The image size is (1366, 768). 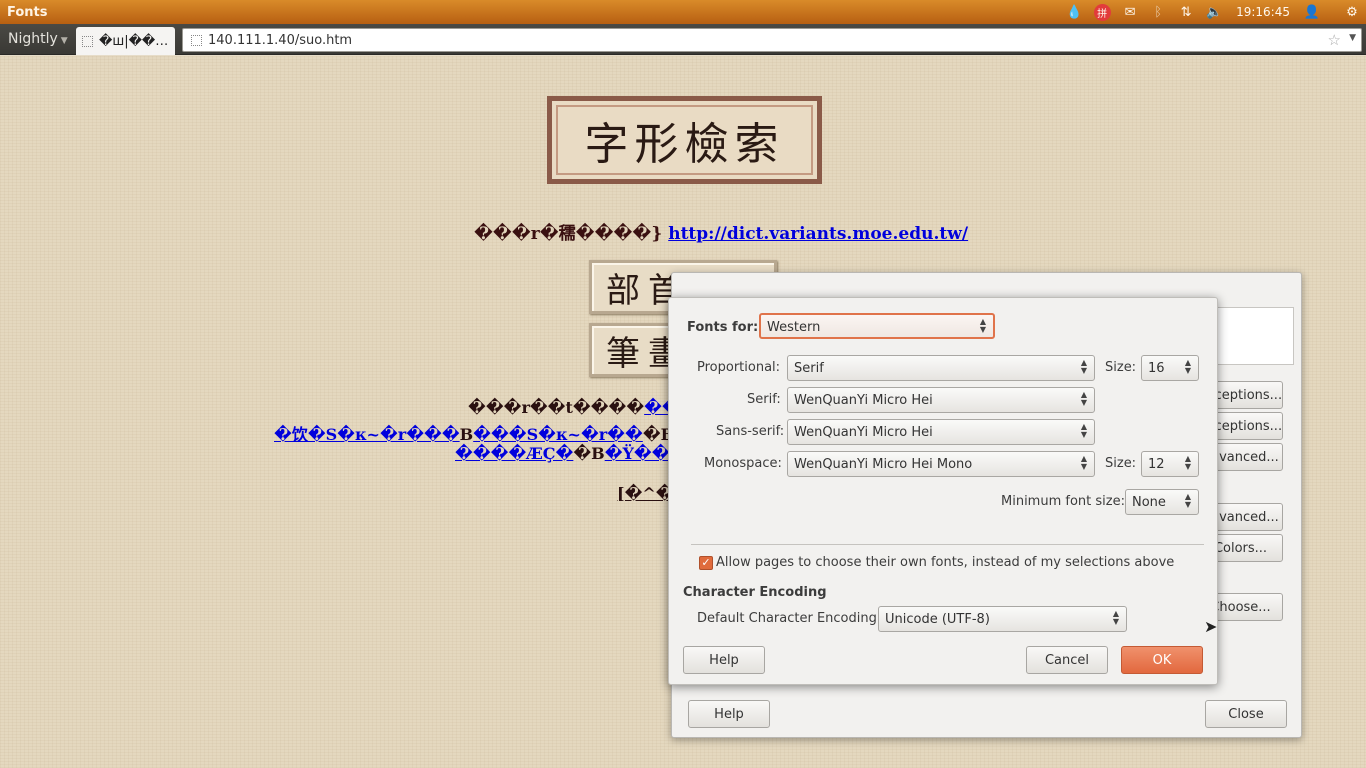 I want to click on site-identity-icon, so click(x=196, y=40).